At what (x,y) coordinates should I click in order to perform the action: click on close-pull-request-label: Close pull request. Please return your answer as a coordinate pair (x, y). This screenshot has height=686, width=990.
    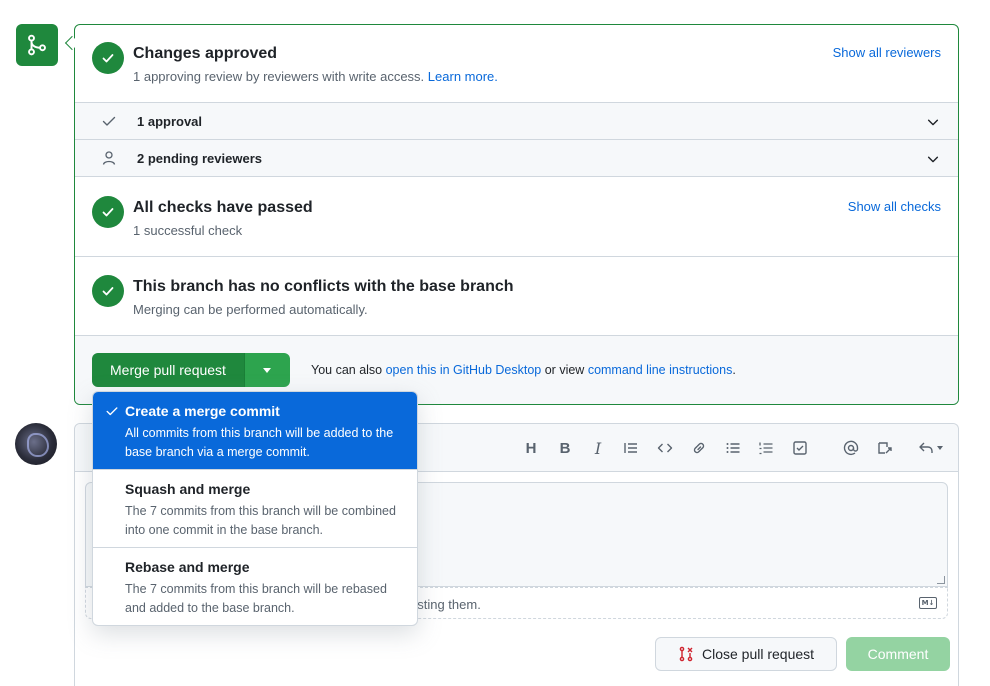
    Looking at the image, I should click on (758, 654).